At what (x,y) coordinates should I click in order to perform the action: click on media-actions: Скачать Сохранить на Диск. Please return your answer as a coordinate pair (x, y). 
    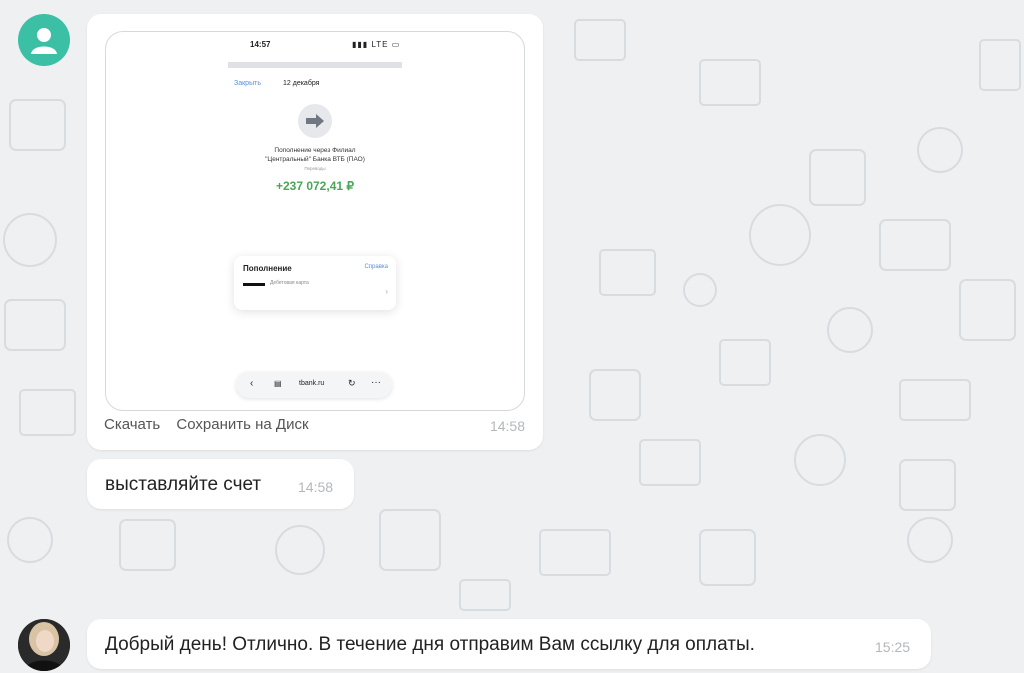
    Looking at the image, I should click on (212, 424).